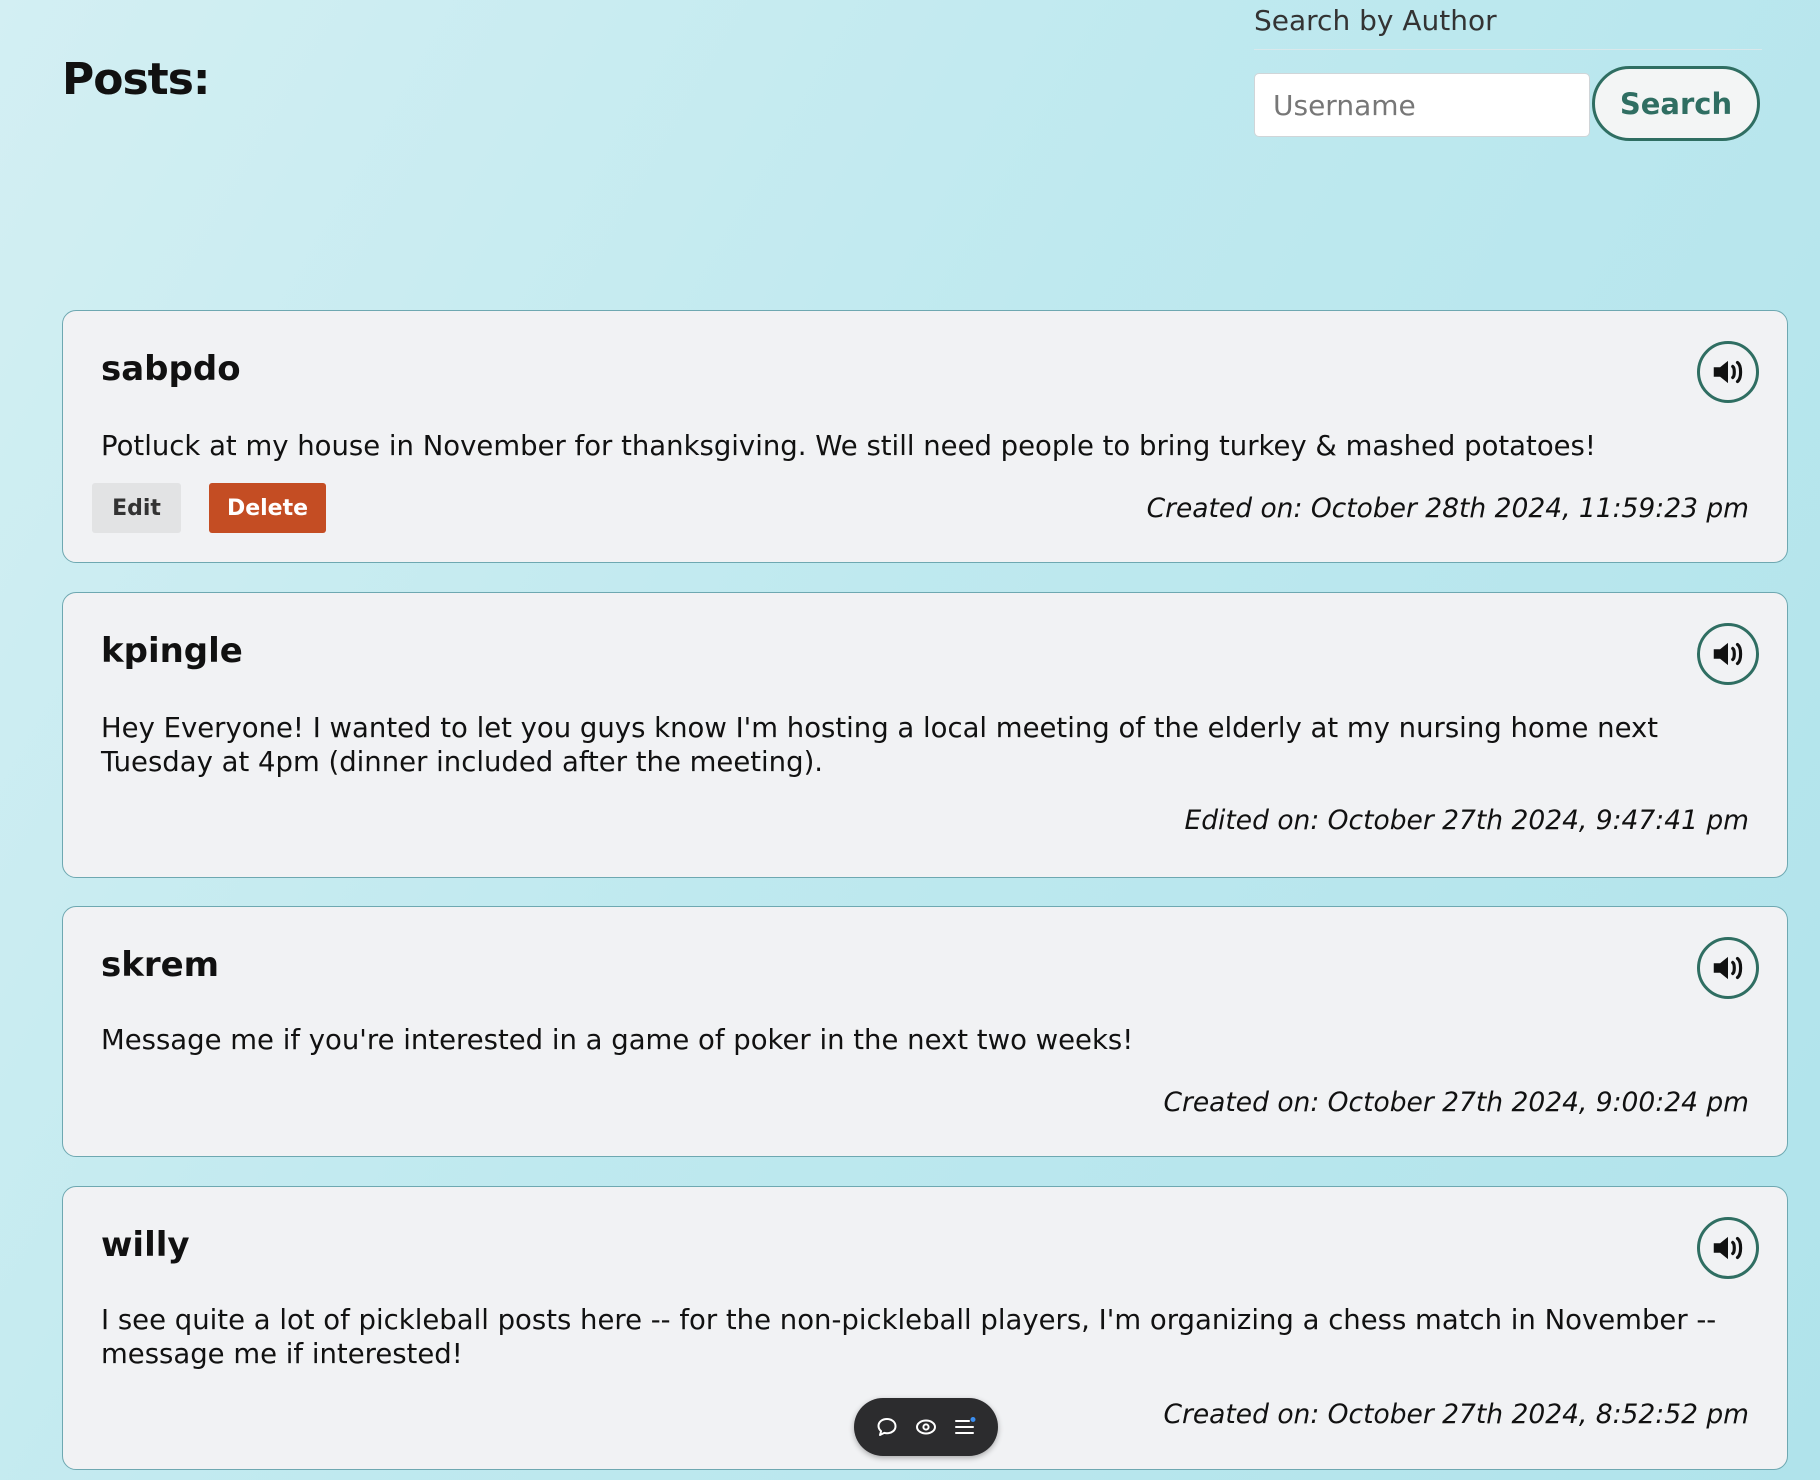 This screenshot has height=1480, width=1820. Describe the element at coordinates (267, 508) in the screenshot. I see `delete-post-button: Delete` at that location.